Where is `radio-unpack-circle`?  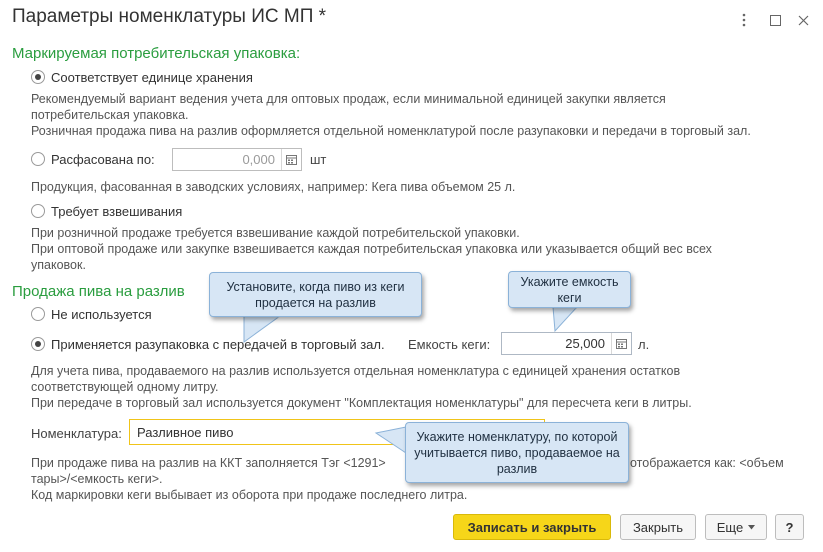
radio-unpack-circle is located at coordinates (38, 344).